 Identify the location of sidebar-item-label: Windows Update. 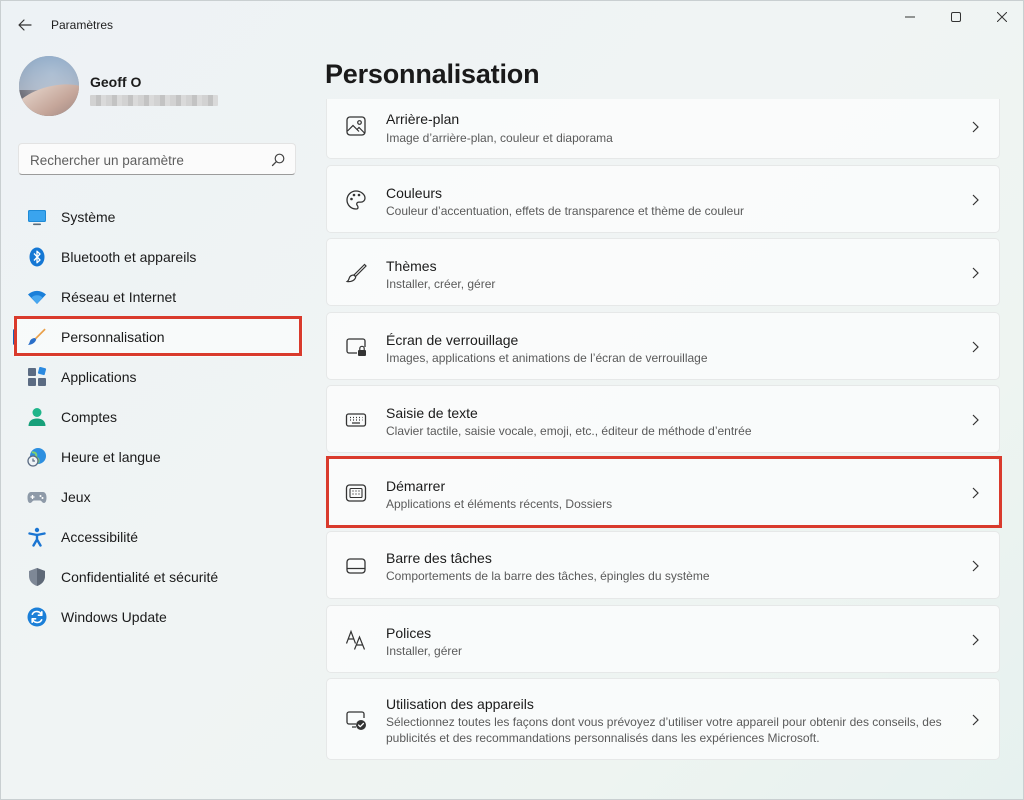
(114, 617).